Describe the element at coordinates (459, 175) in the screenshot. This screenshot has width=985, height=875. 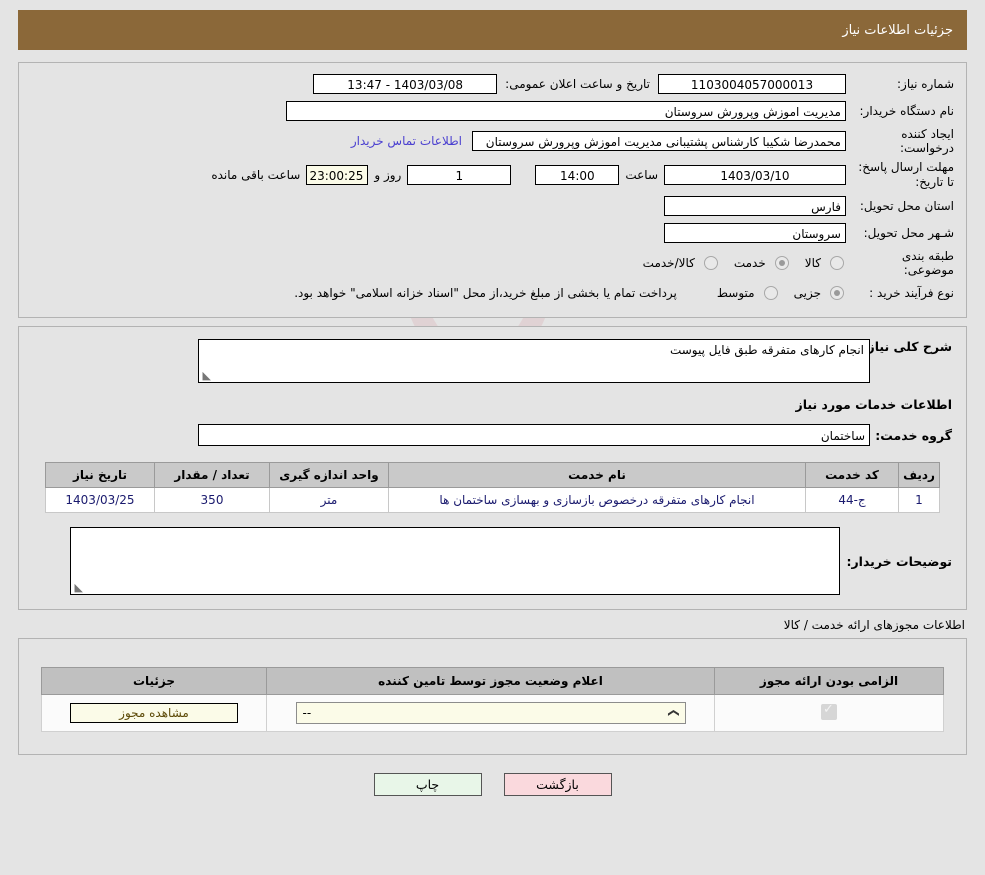
I see `remaining-days-field: 1` at that location.